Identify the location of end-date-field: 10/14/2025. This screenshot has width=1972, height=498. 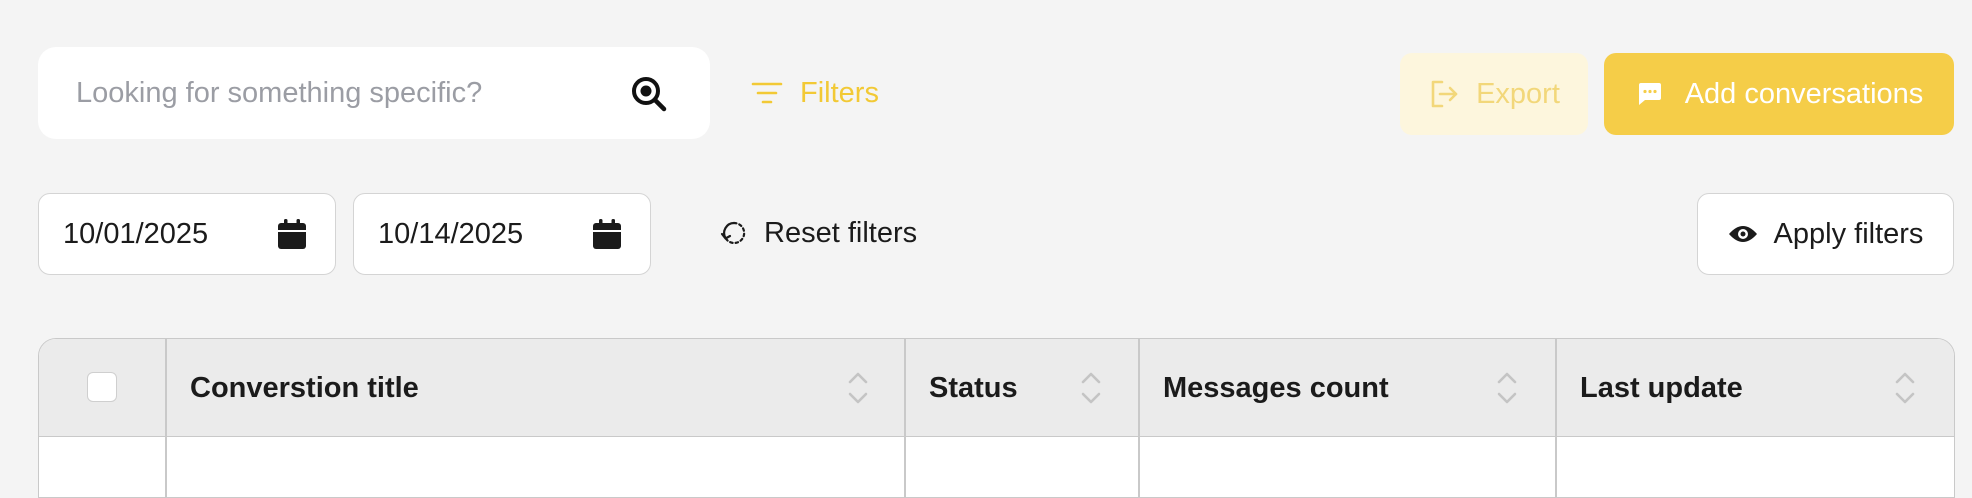
(502, 234).